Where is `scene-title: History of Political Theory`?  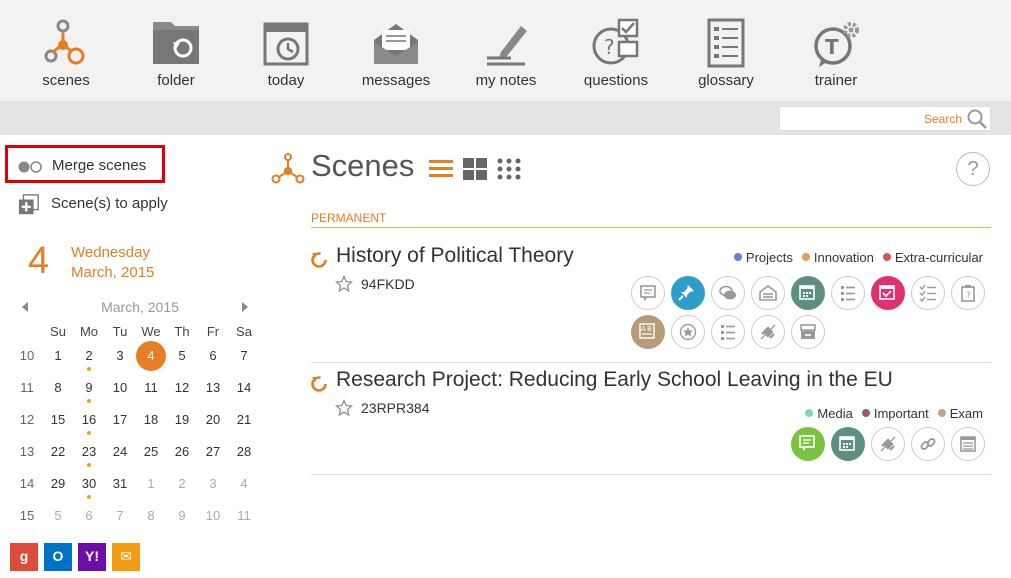
scene-title: History of Political Theory is located at coordinates (455, 256).